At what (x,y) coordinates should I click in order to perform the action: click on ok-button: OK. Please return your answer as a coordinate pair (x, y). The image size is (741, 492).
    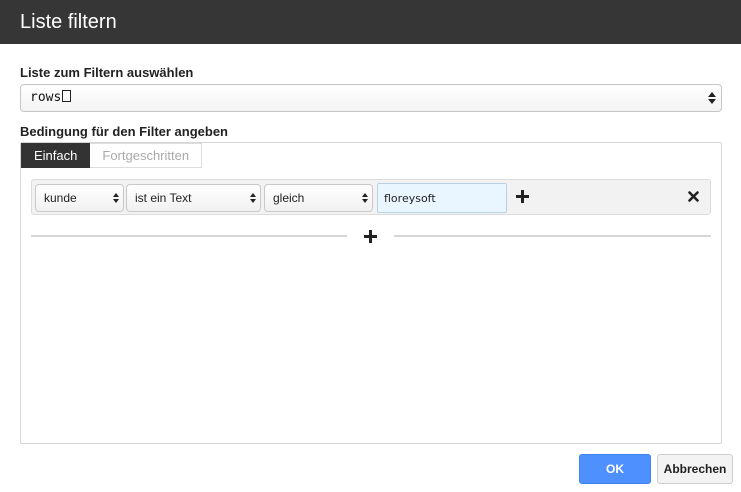
    Looking at the image, I should click on (615, 469).